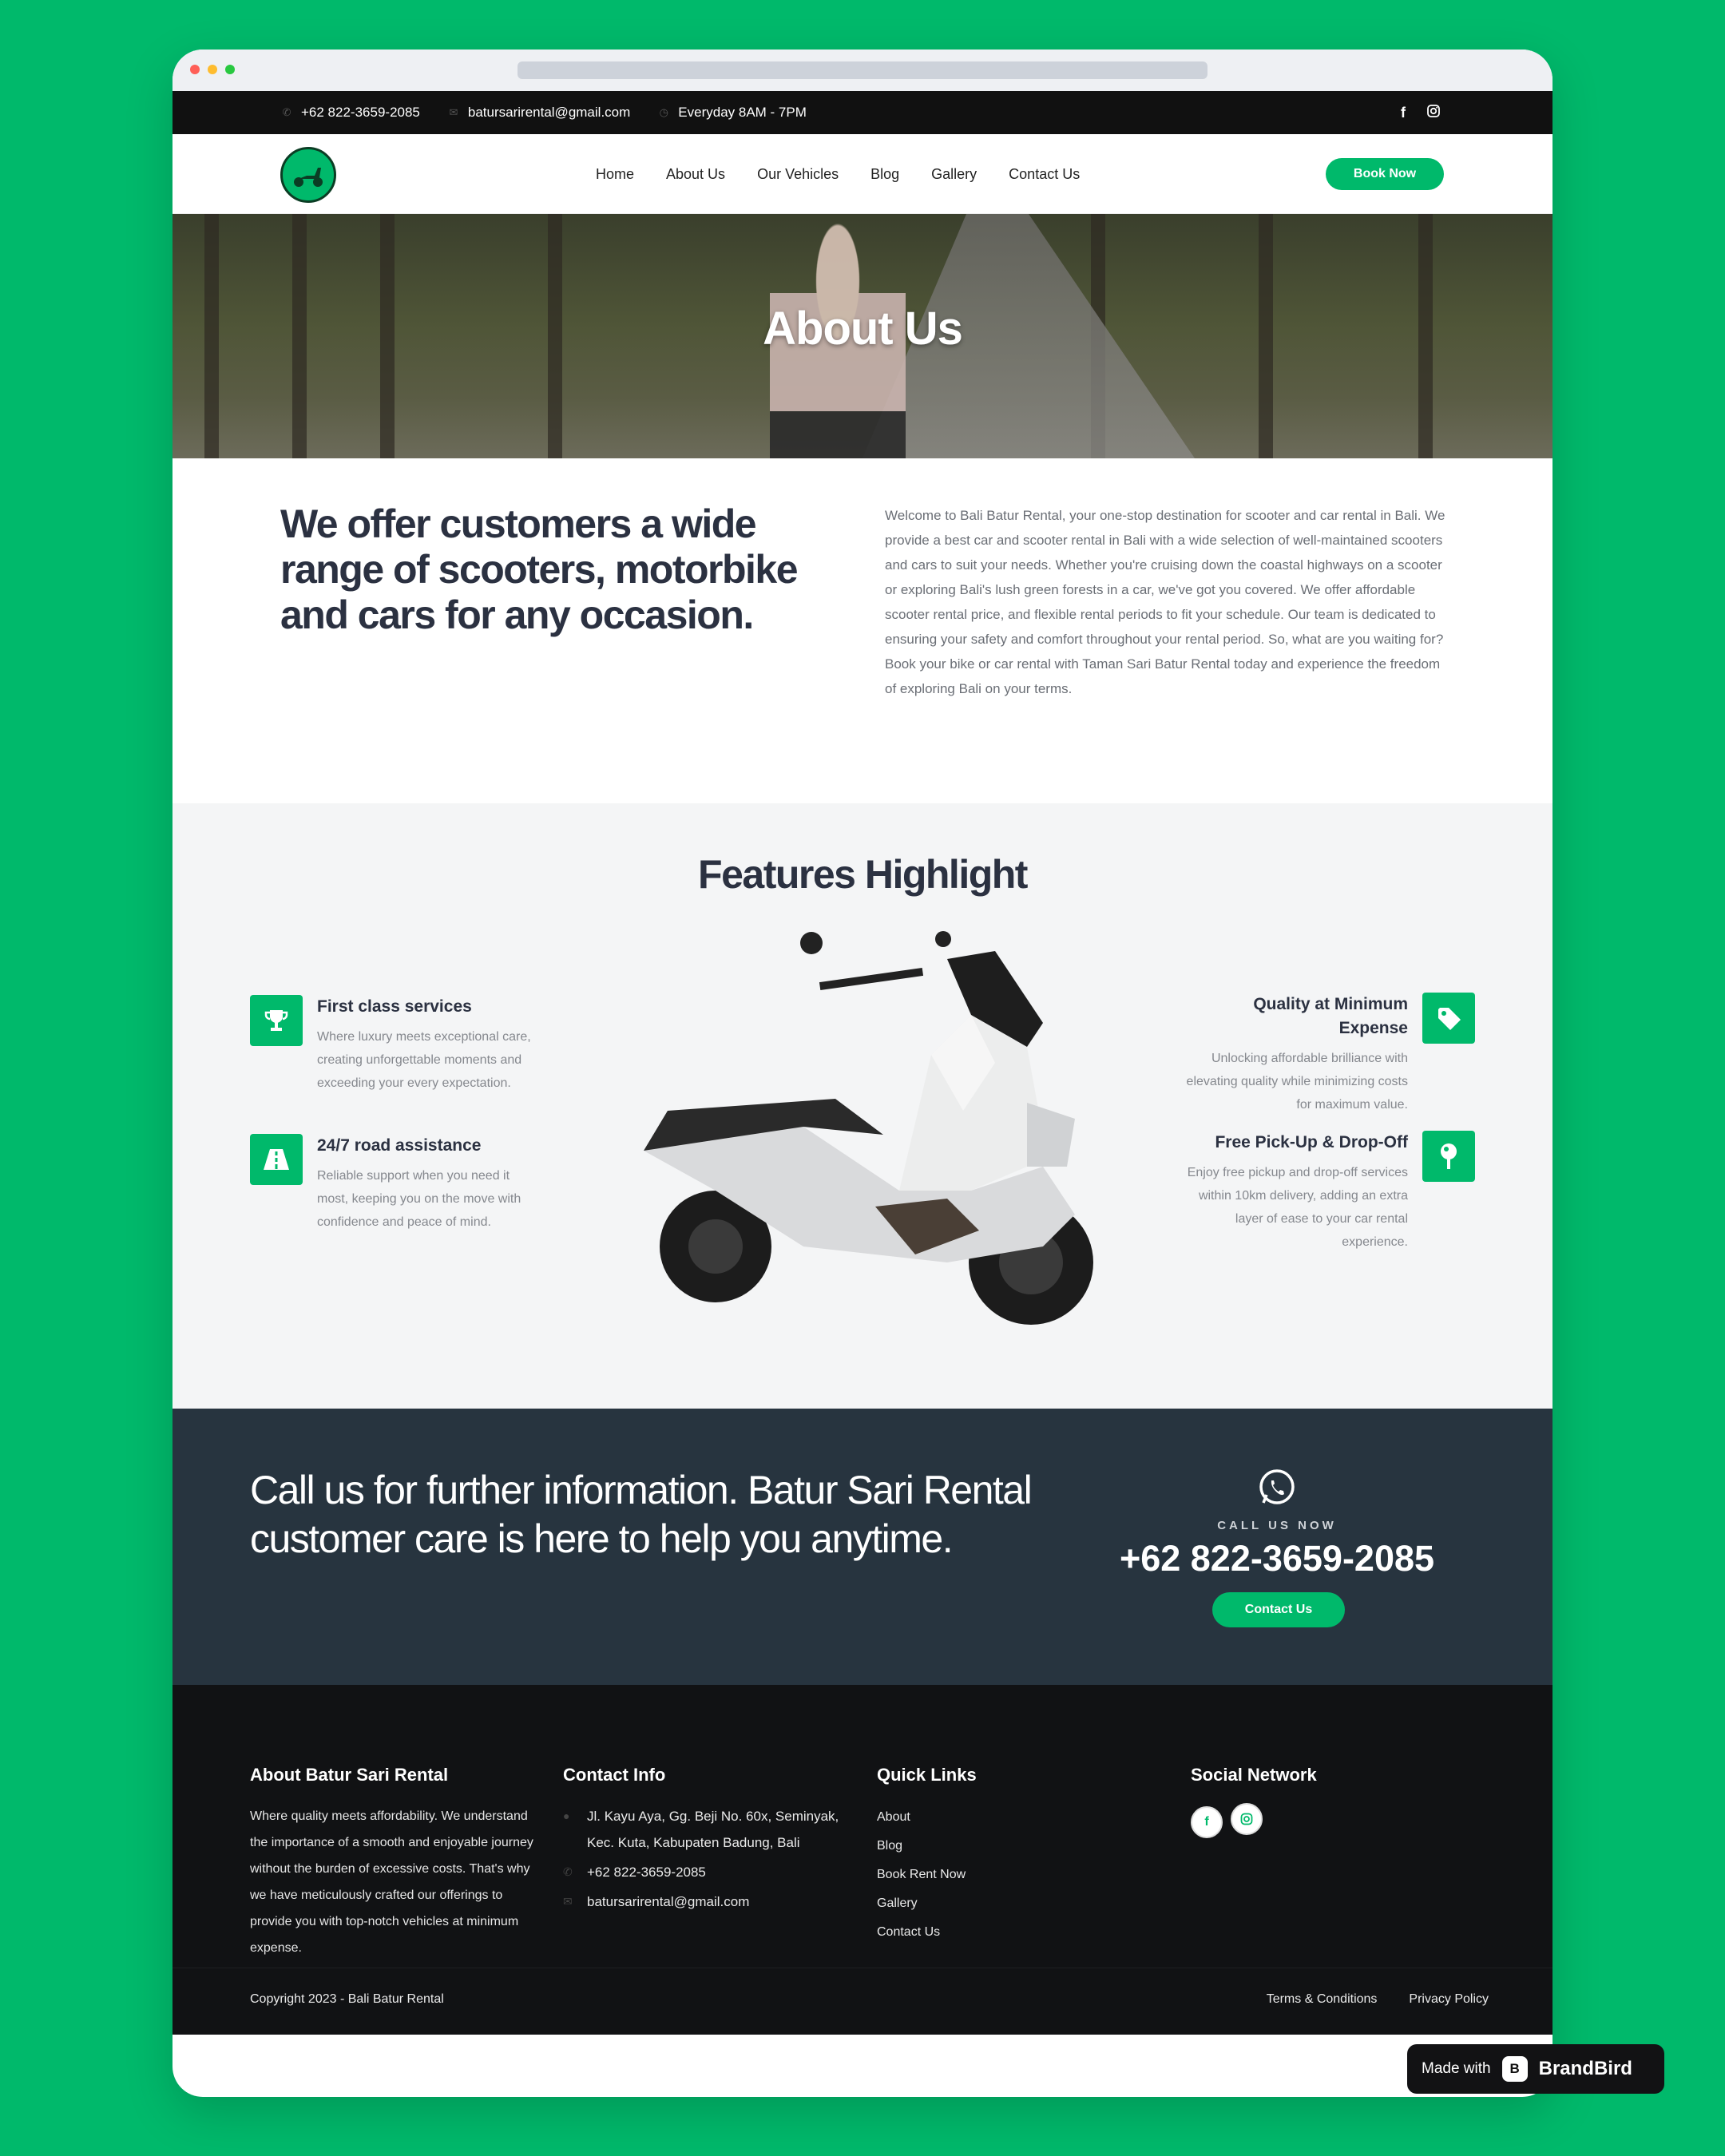 Image resolution: width=1725 pixels, height=2156 pixels. I want to click on window-controls, so click(212, 69).